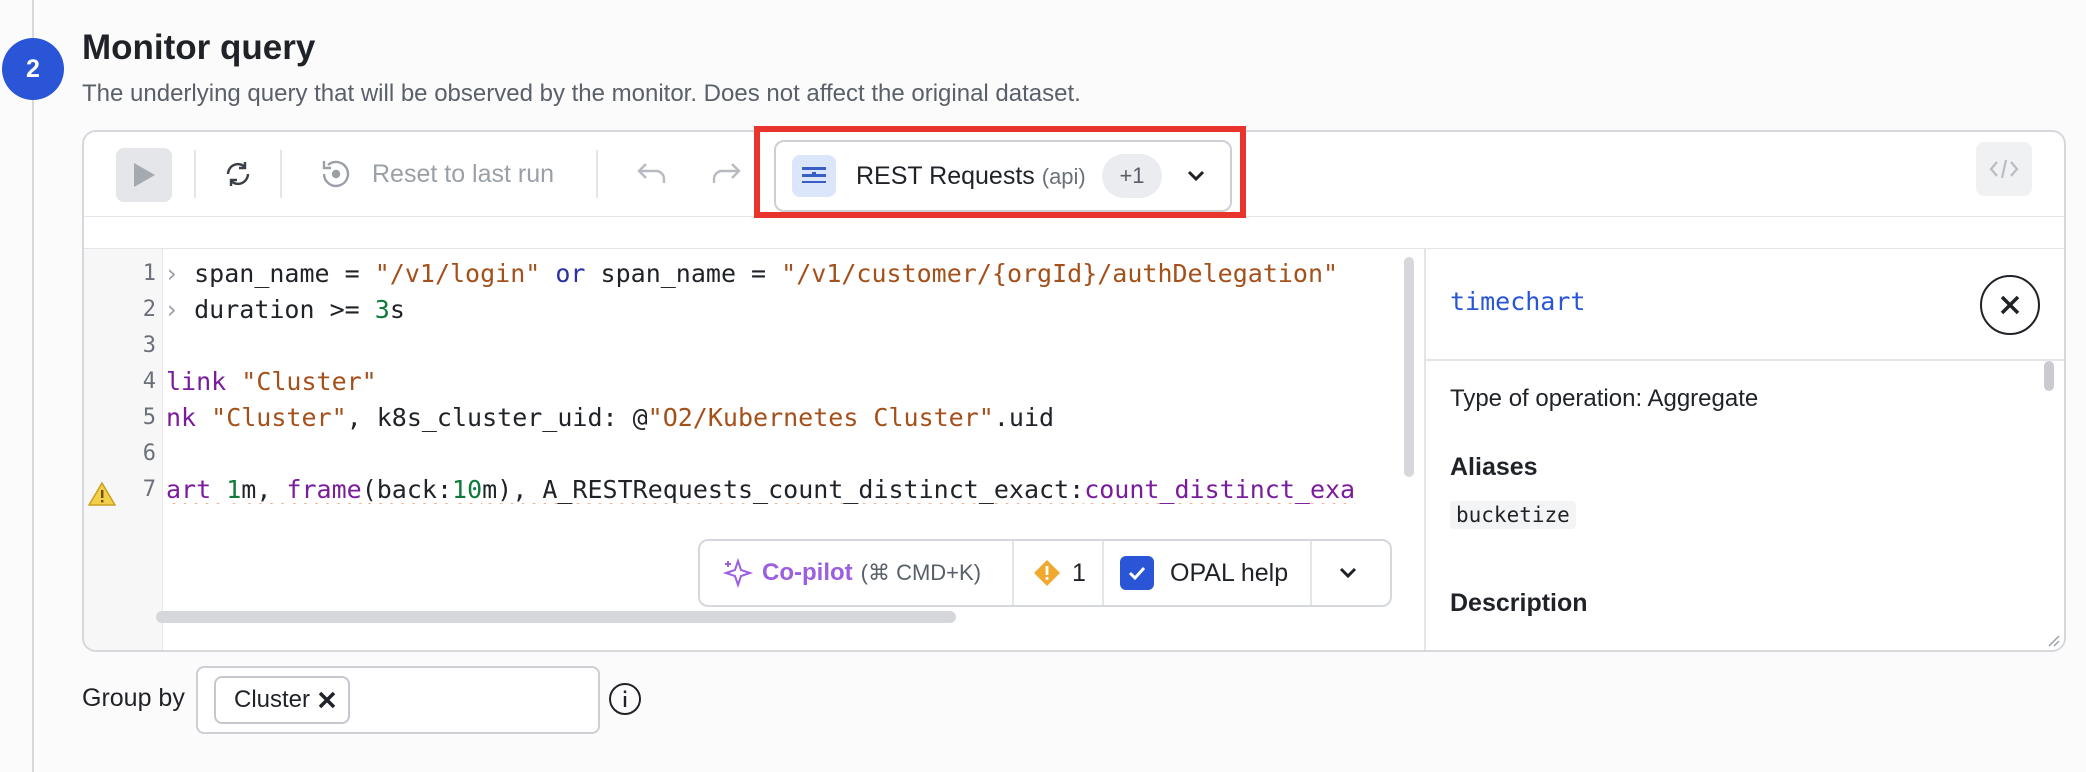 The image size is (2086, 772). I want to click on warning-diamond-icon, so click(1047, 573).